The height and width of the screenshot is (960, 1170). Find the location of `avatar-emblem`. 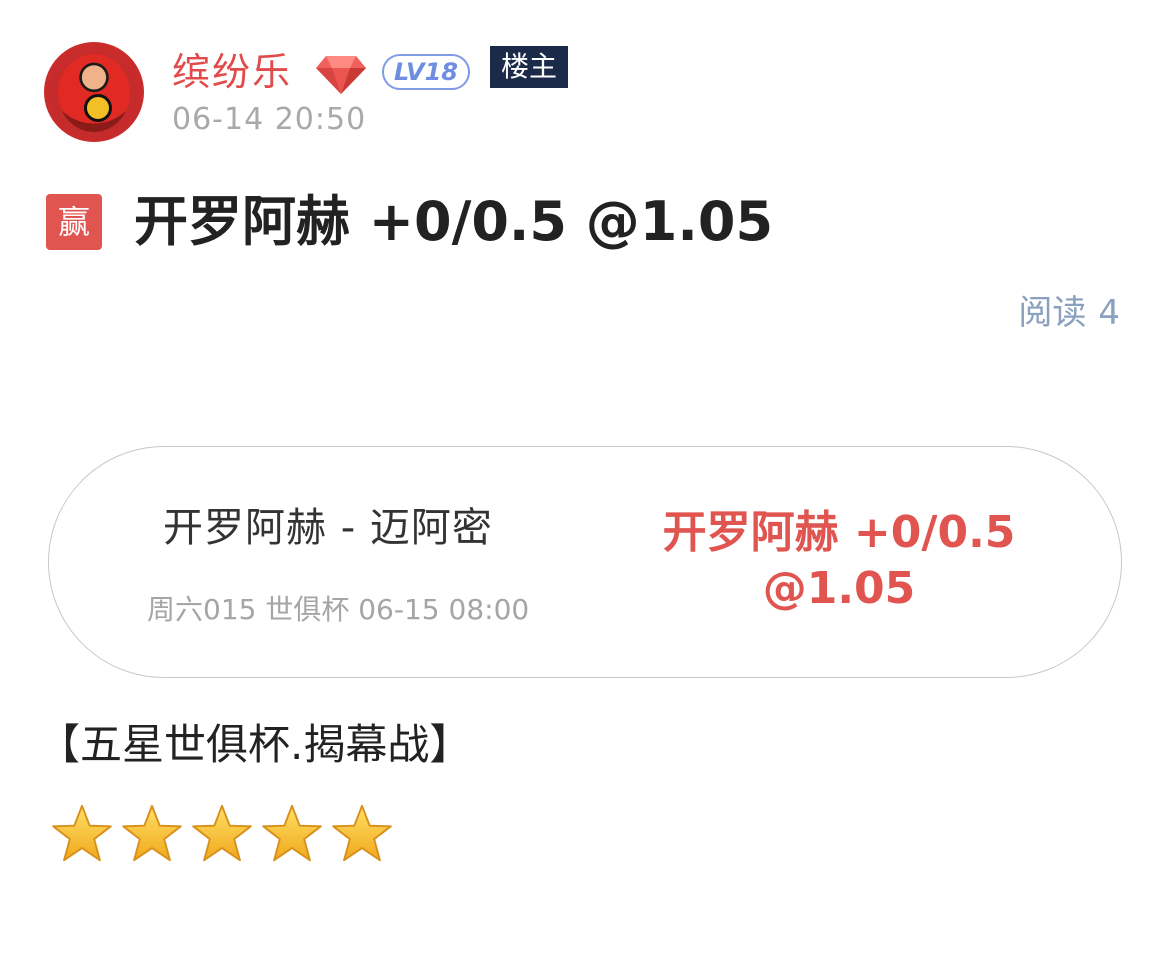

avatar-emblem is located at coordinates (98, 108).